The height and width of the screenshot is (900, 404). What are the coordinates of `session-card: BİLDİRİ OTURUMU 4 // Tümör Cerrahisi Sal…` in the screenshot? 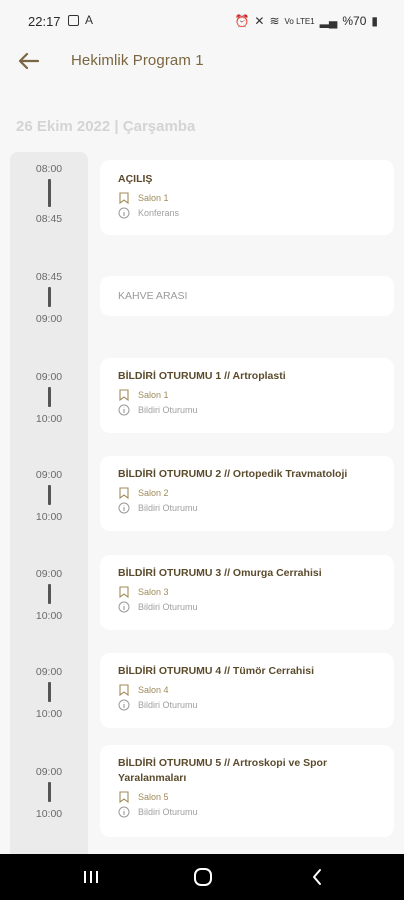 It's located at (247, 690).